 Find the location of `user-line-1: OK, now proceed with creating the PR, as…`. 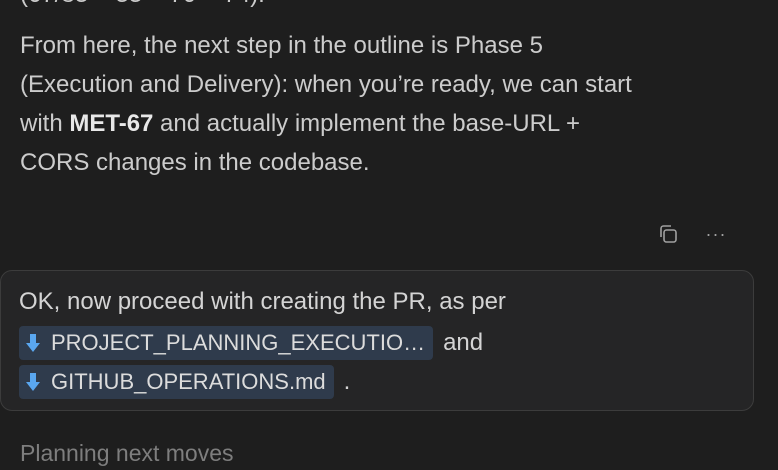

user-line-1: OK, now proceed with creating the PR, as… is located at coordinates (262, 302).